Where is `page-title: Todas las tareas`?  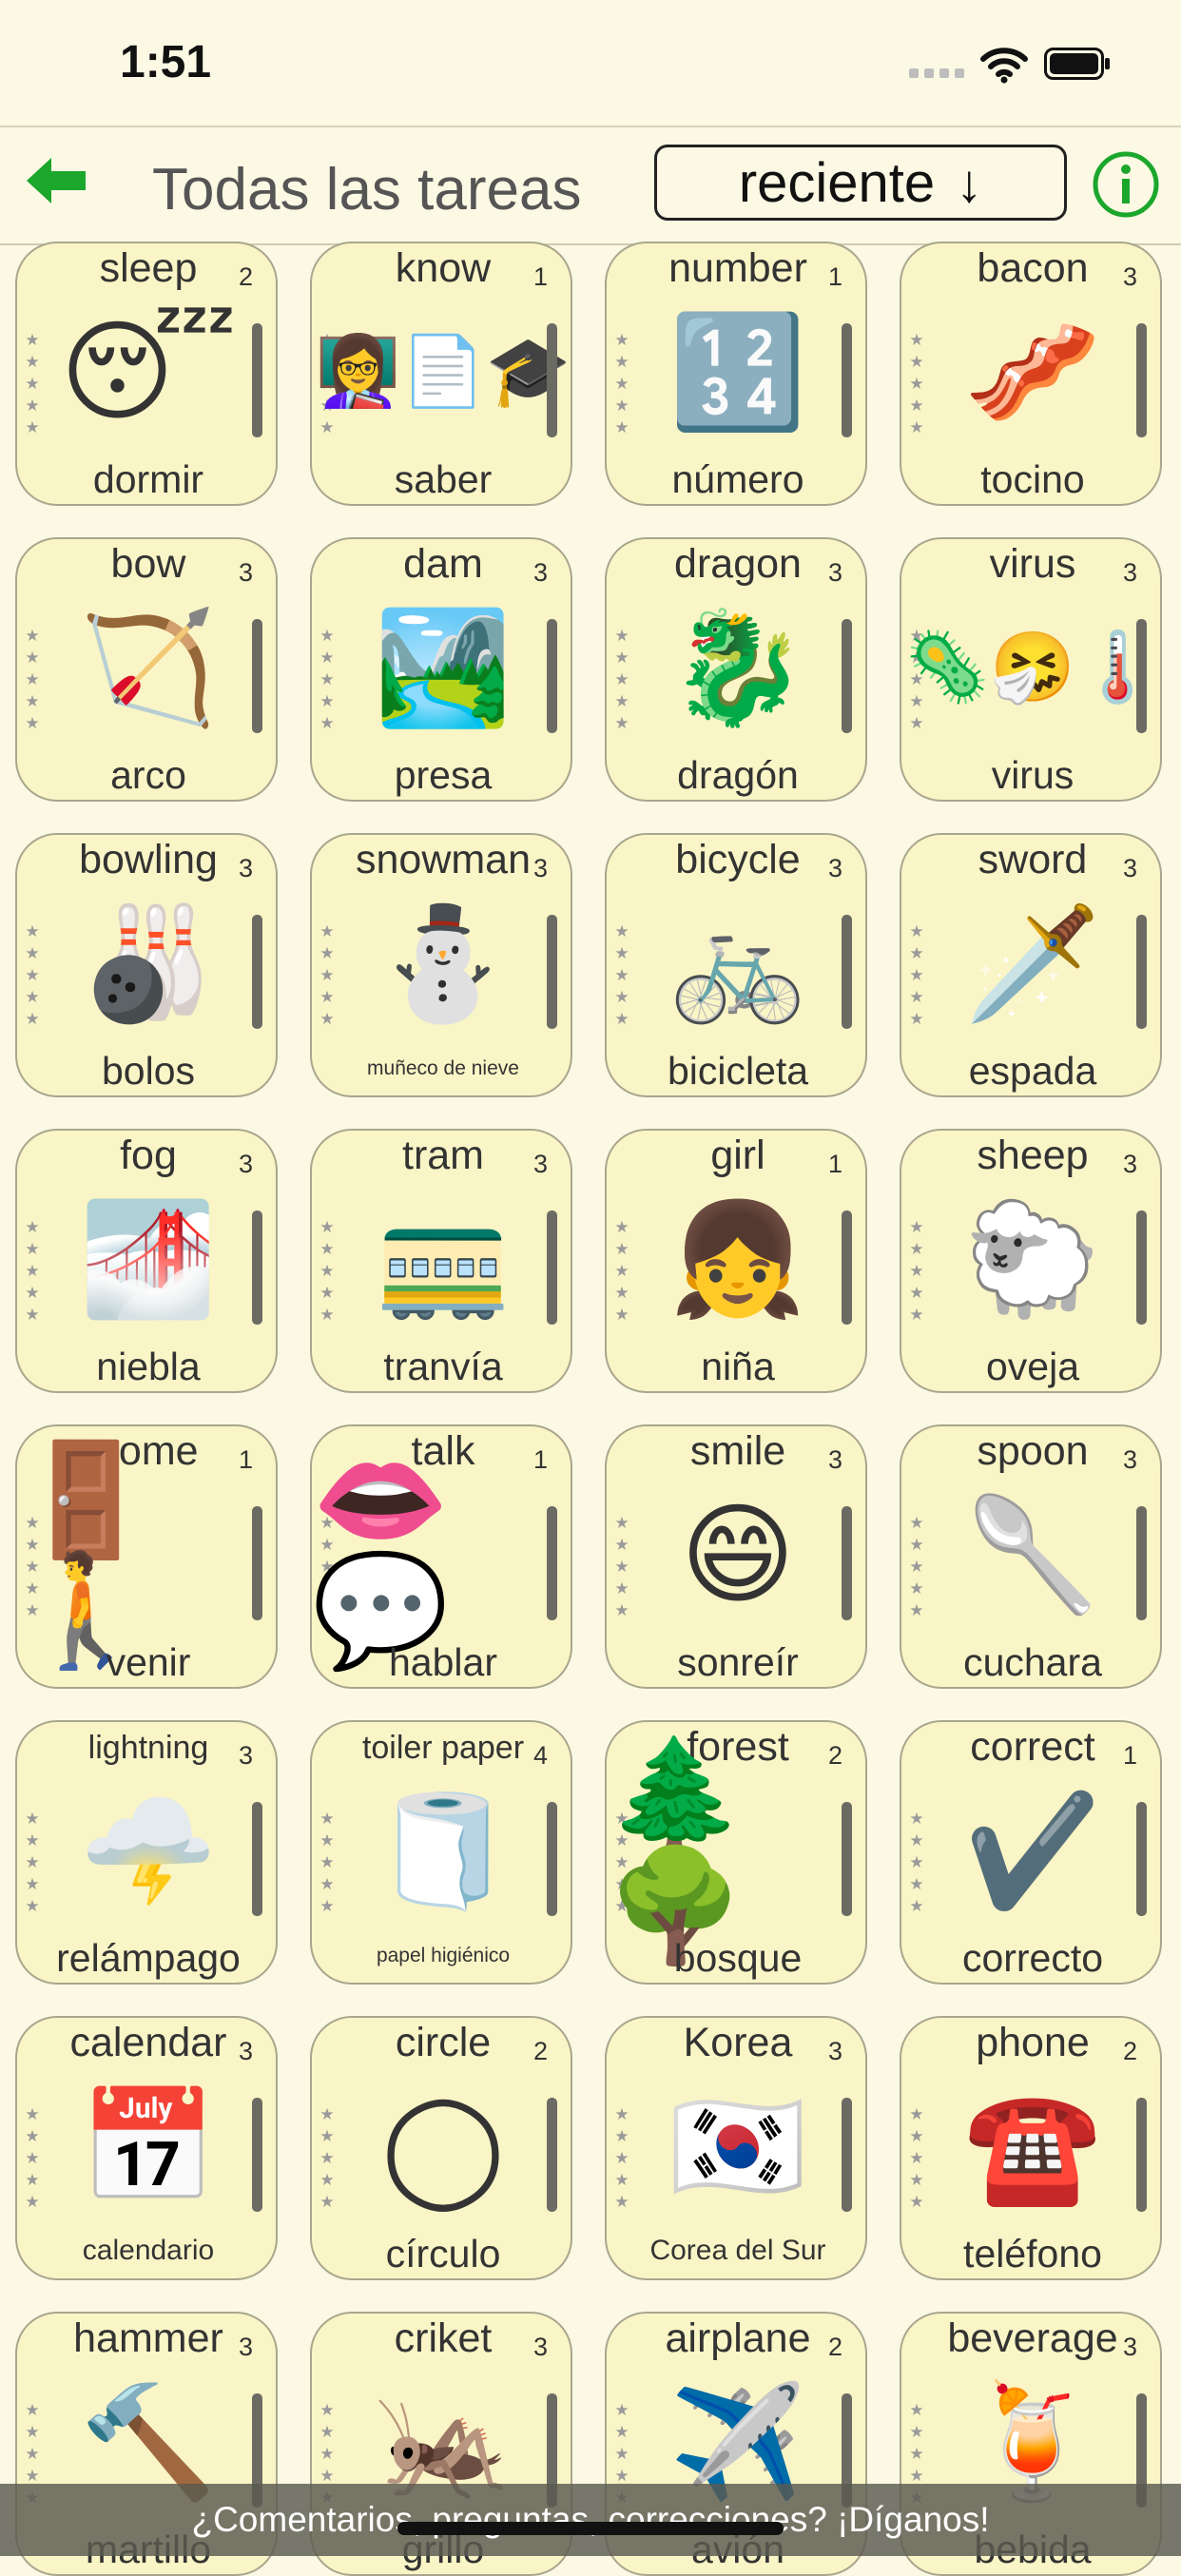
page-title: Todas las tareas is located at coordinates (367, 190).